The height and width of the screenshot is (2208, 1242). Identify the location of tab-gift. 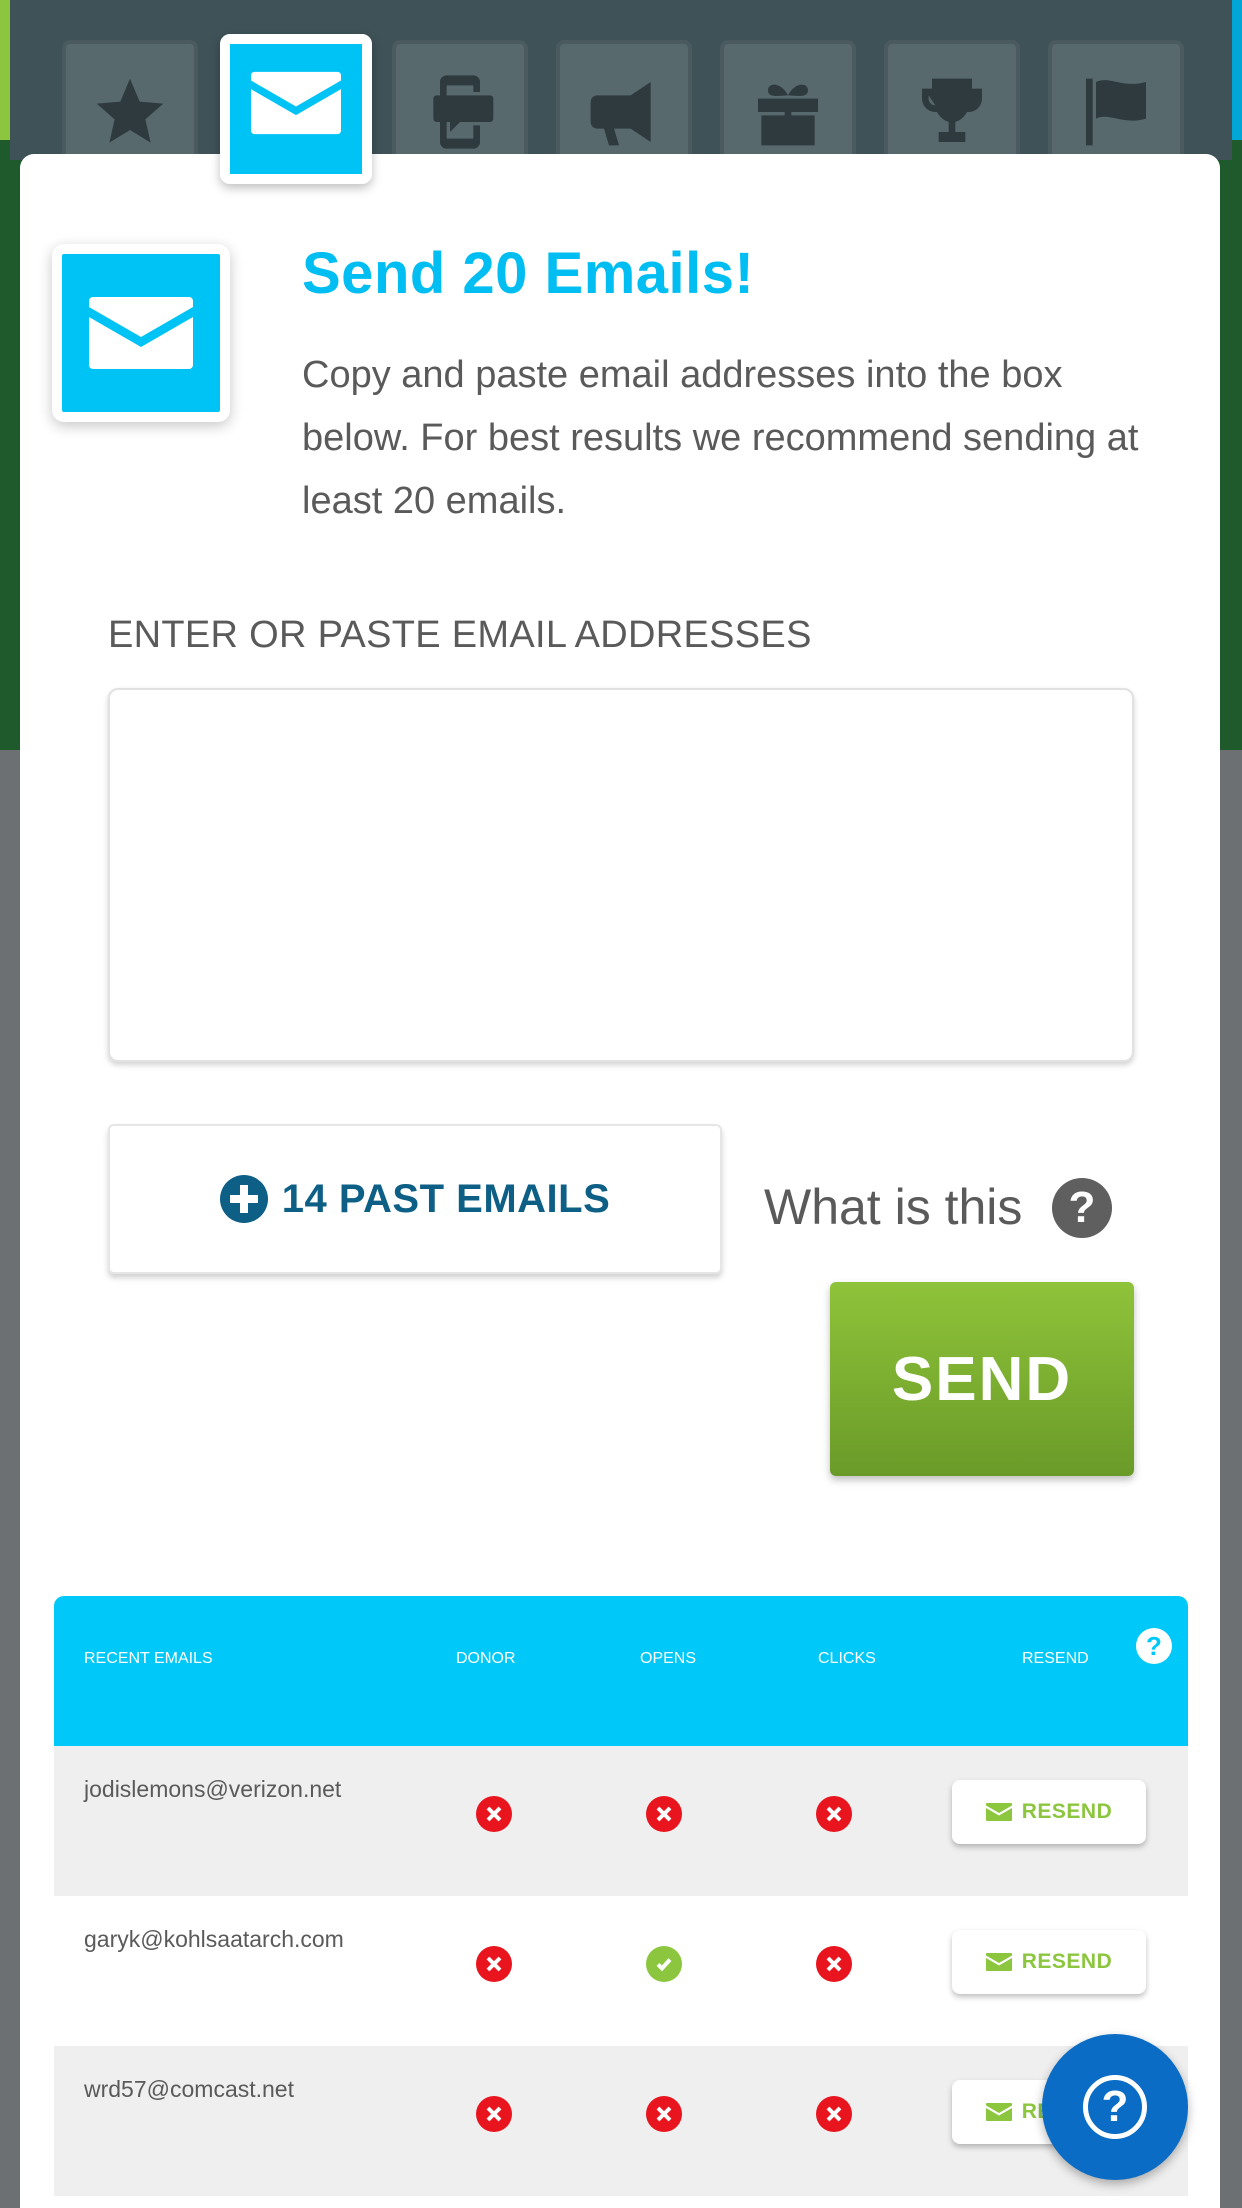
(788, 102).